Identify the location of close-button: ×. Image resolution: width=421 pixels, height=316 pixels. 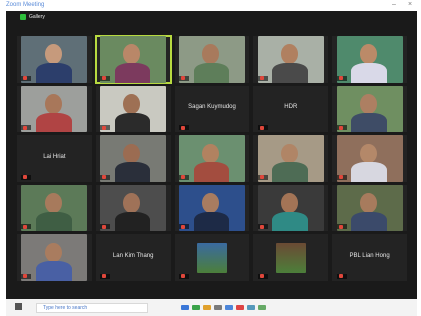
(410, 4).